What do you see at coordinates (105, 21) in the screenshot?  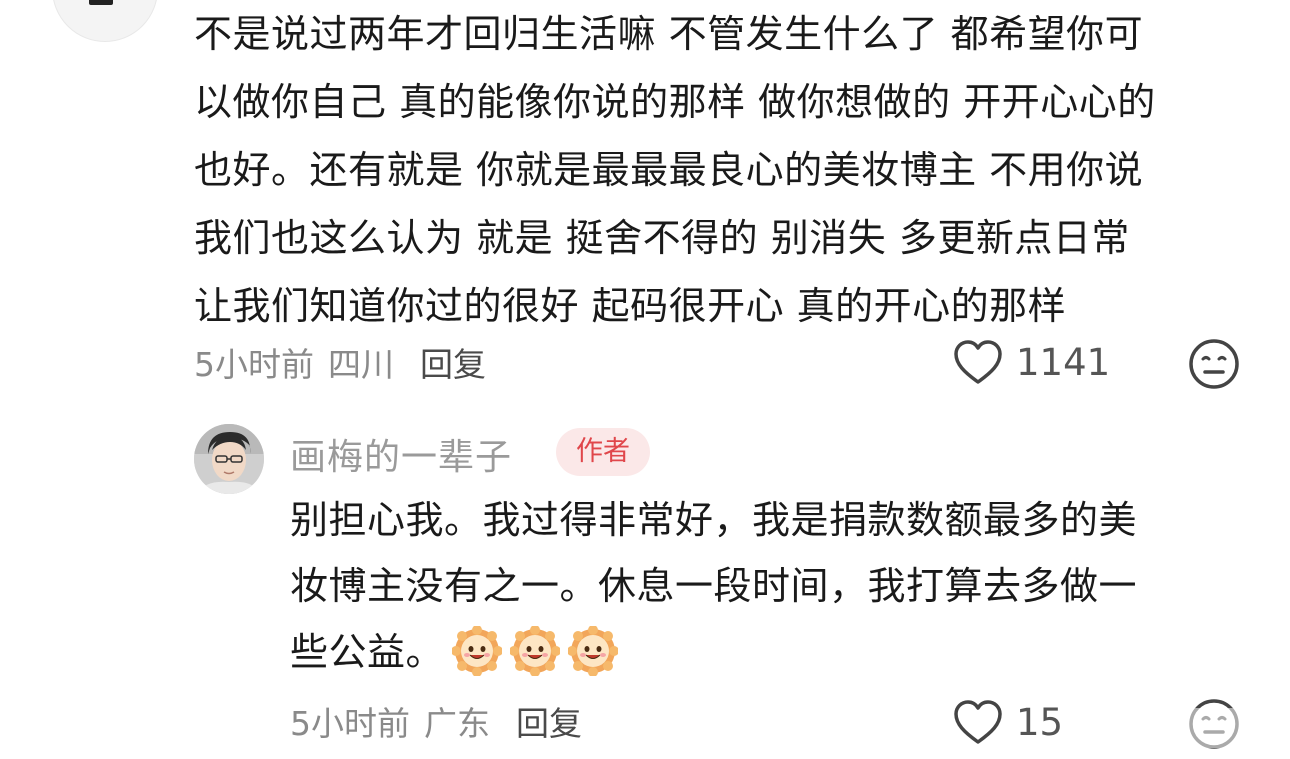 I see `commenter-avatar` at bounding box center [105, 21].